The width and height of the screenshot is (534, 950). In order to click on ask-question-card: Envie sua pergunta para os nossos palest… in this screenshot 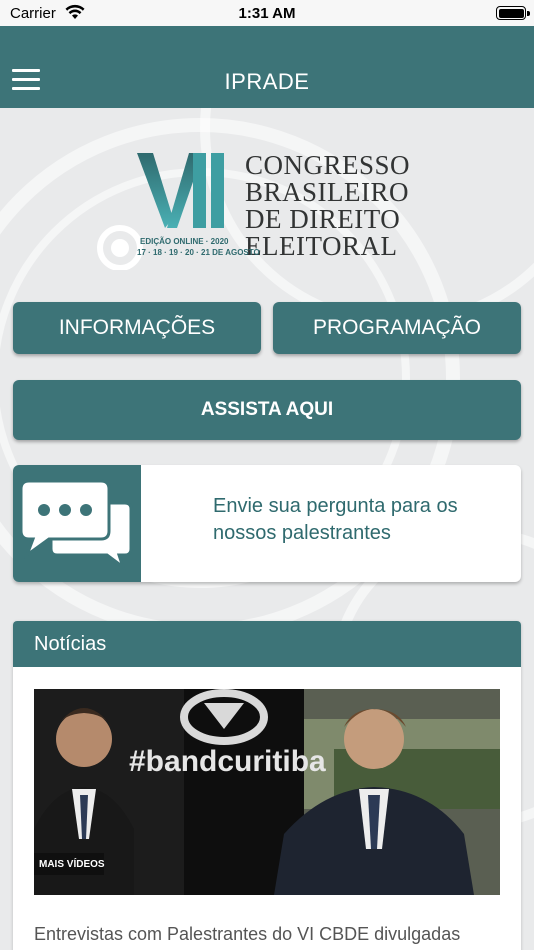, I will do `click(267, 523)`.